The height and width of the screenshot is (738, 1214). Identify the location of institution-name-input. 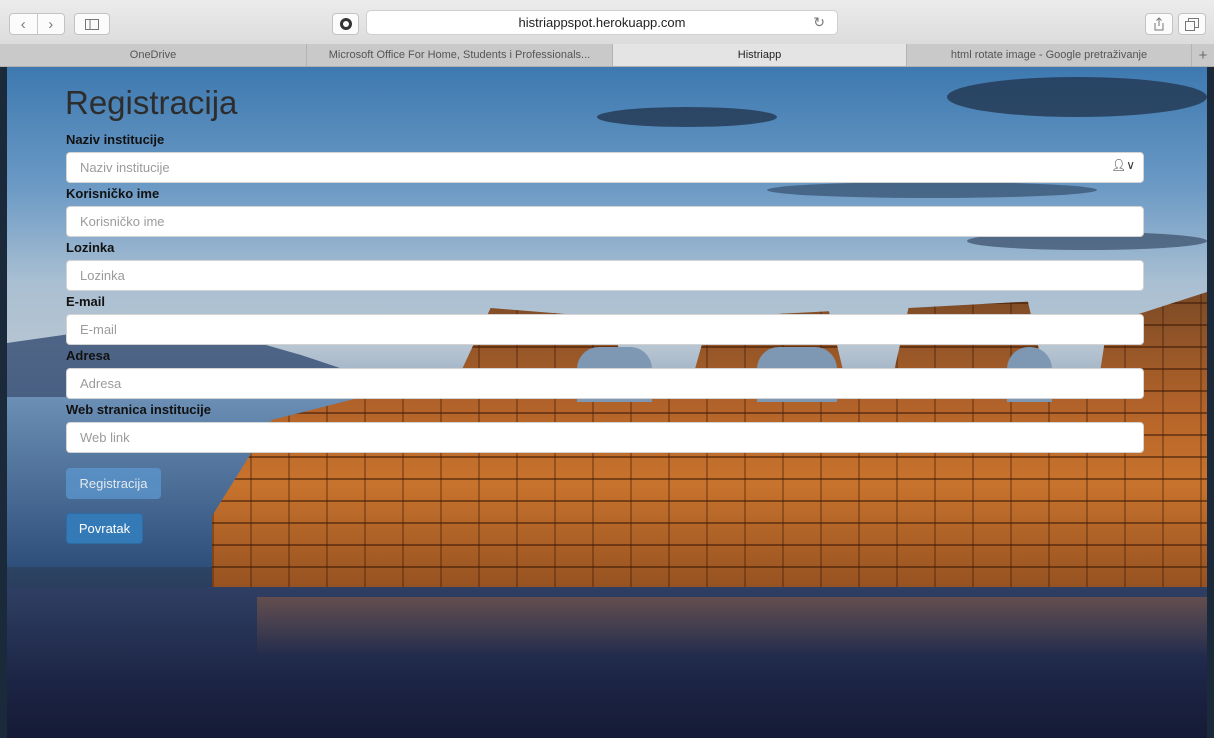
(605, 167).